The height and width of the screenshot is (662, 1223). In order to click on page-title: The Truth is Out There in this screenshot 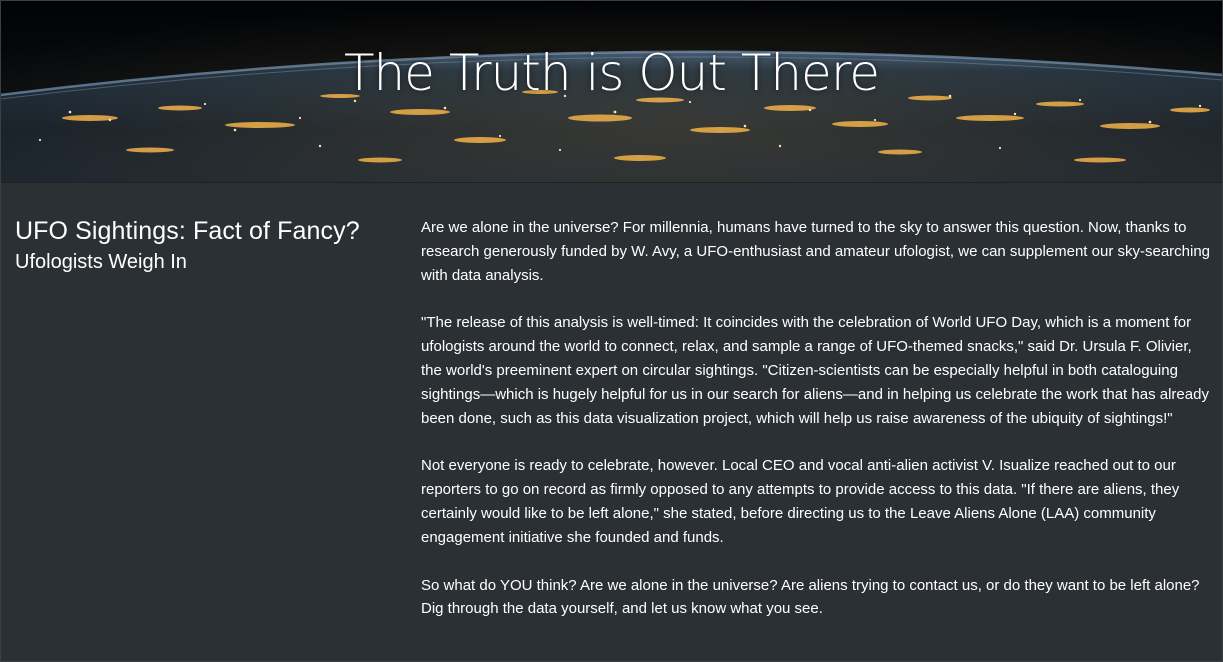, I will do `click(611, 73)`.